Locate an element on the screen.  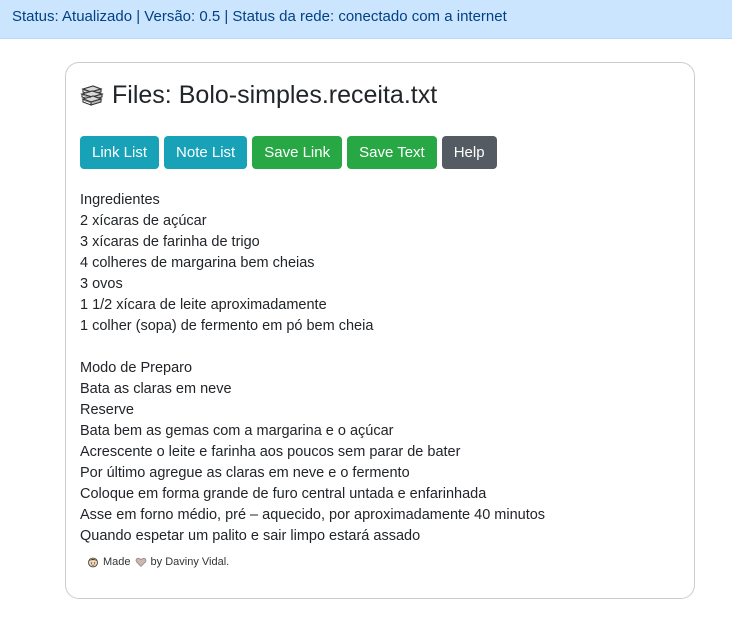
books-icon is located at coordinates (92, 95).